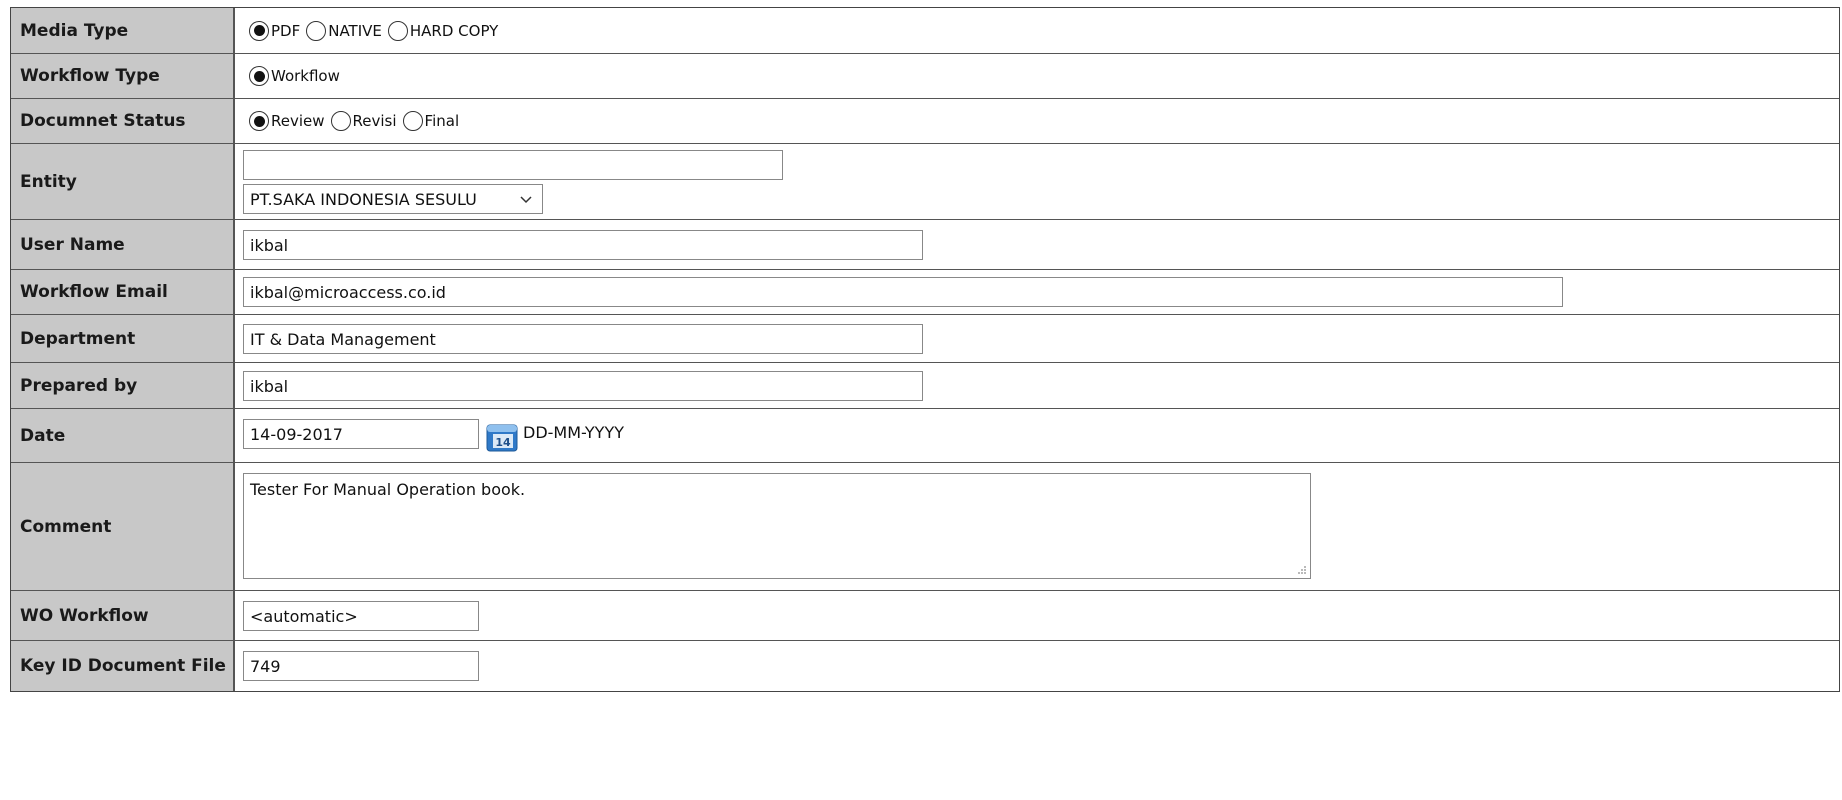  I want to click on entity-value: PT.SAKA INDONESIA SESULU, so click(1037, 181).